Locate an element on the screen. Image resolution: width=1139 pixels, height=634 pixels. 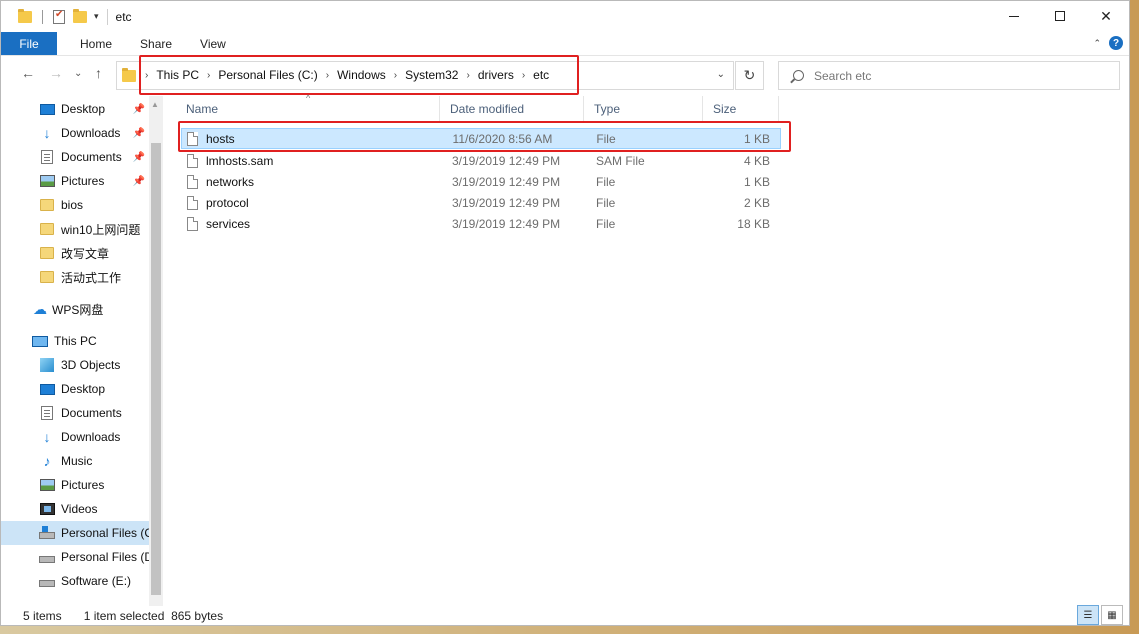
quick-access-toolbar: ▾ is located at coordinates (58, 16).